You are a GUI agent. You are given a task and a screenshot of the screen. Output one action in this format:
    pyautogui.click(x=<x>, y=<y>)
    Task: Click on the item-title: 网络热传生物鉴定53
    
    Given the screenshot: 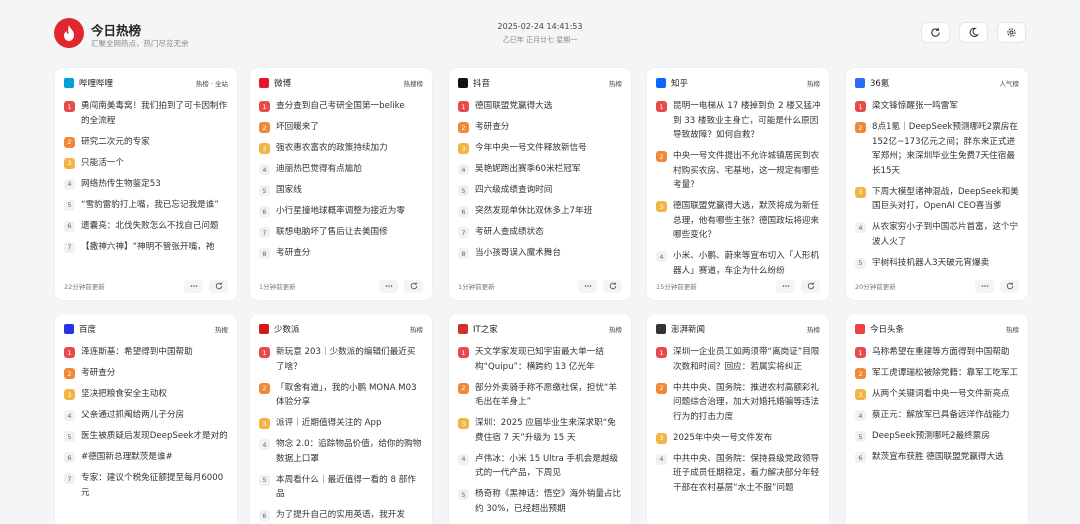 What is the action you would take?
    pyautogui.click(x=121, y=184)
    